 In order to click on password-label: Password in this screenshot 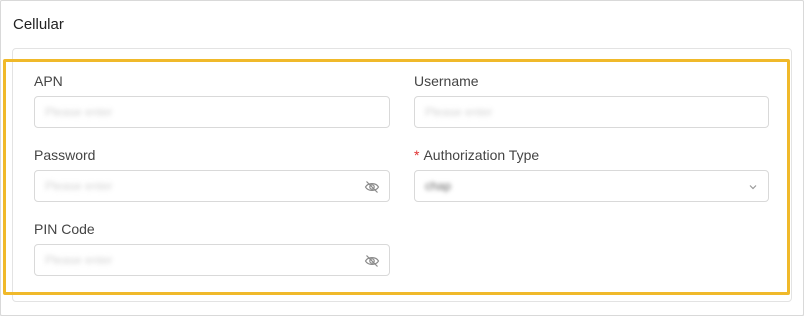, I will do `click(65, 155)`.